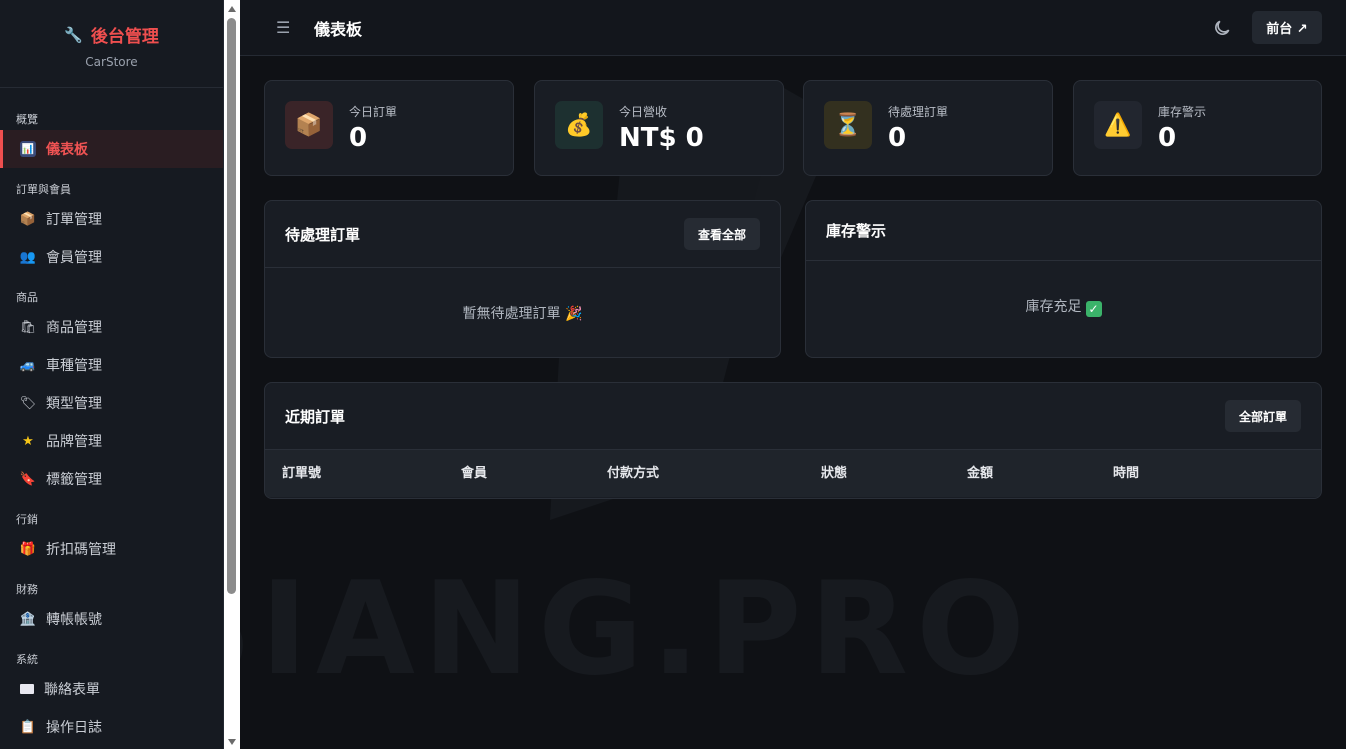 Image resolution: width=1346 pixels, height=749 pixels. What do you see at coordinates (28, 403) in the screenshot?
I see `label-icon: 🏷` at bounding box center [28, 403].